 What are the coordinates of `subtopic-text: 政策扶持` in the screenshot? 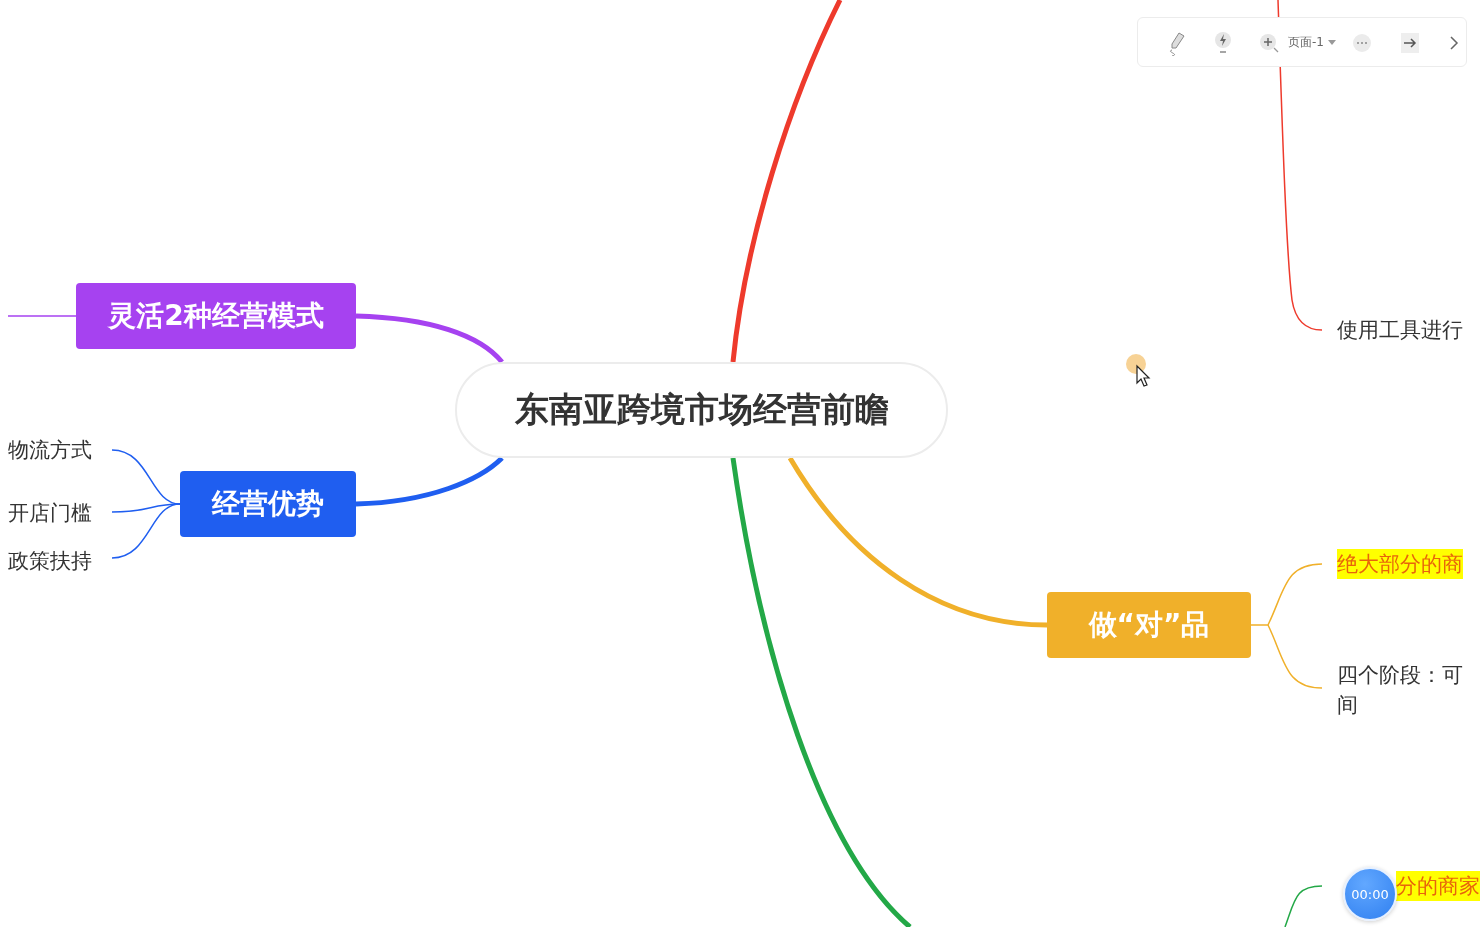 It's located at (50, 561).